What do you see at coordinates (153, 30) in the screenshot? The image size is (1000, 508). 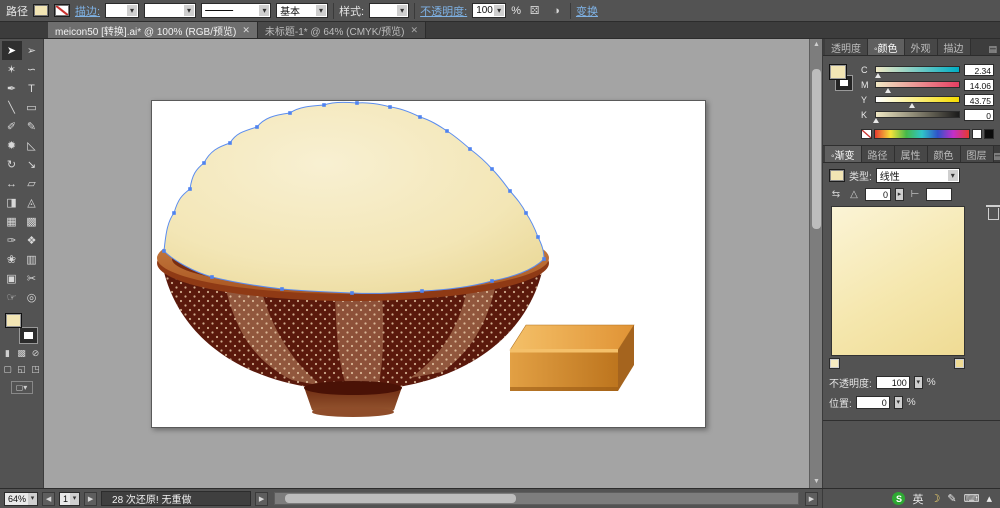 I see `document-tab: meicon50 [转换].ai* @ 100% (RGB/预览) ✕` at bounding box center [153, 30].